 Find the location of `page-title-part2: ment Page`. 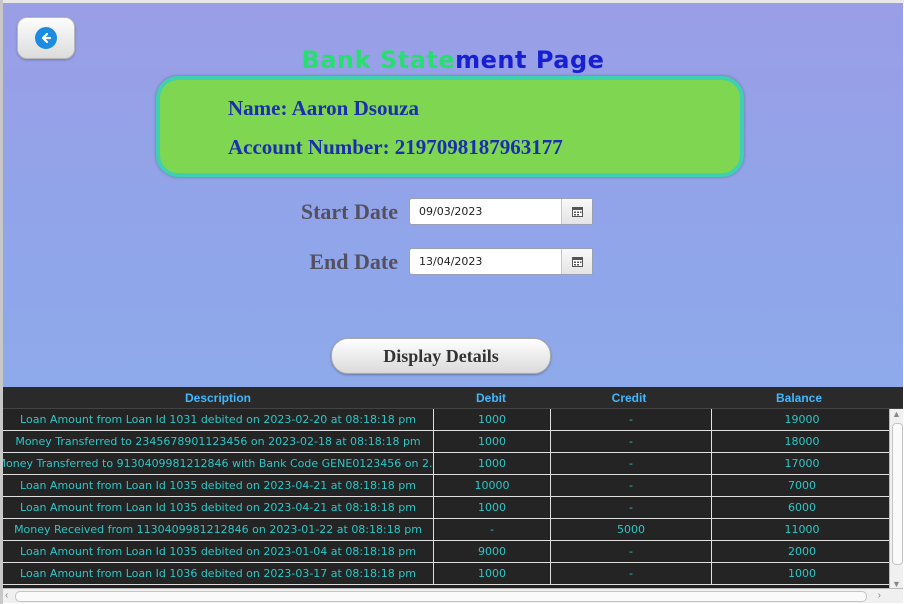

page-title-part2: ment Page is located at coordinates (530, 60).